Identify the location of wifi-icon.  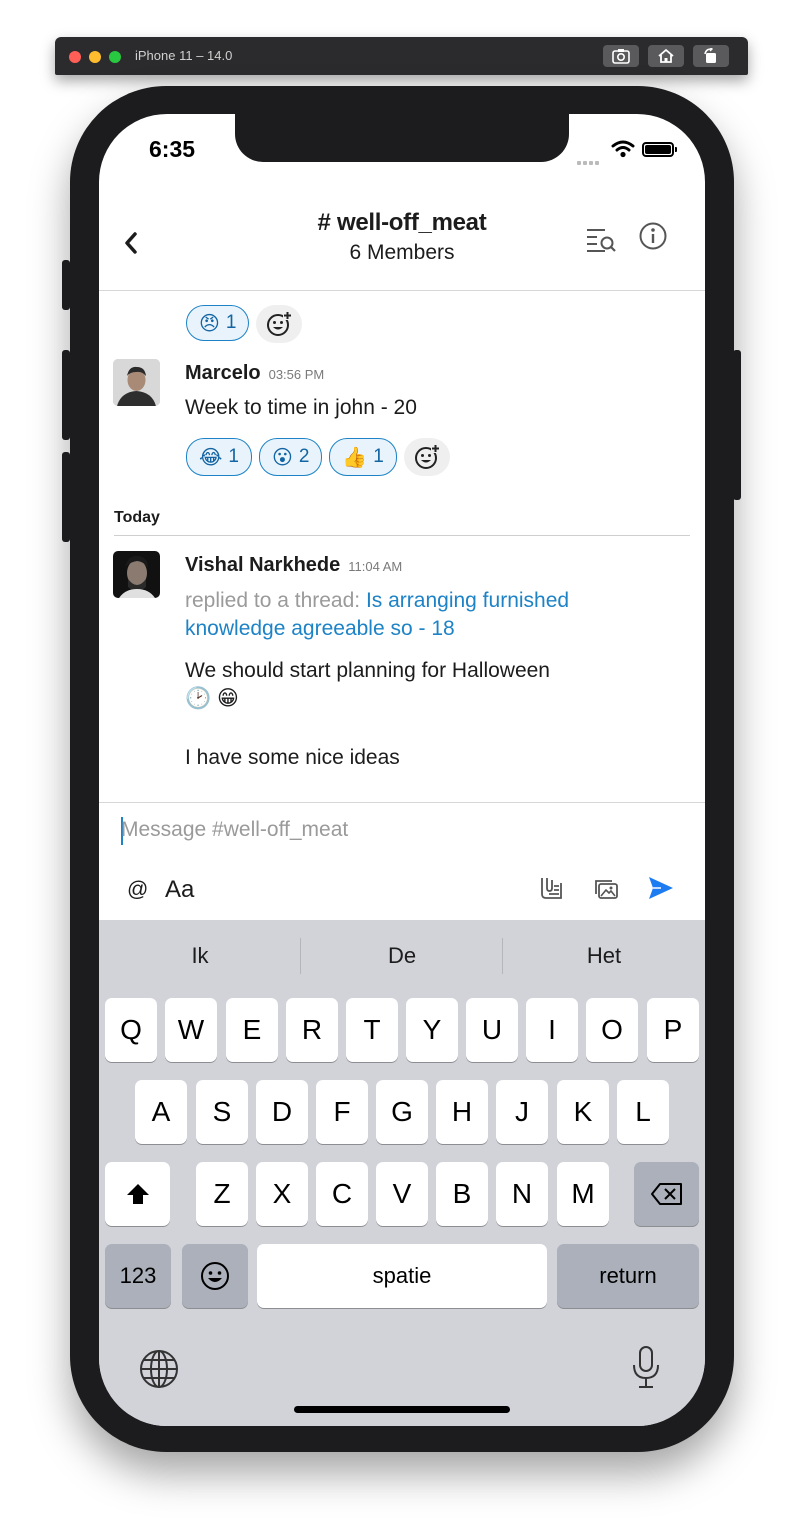
(623, 149).